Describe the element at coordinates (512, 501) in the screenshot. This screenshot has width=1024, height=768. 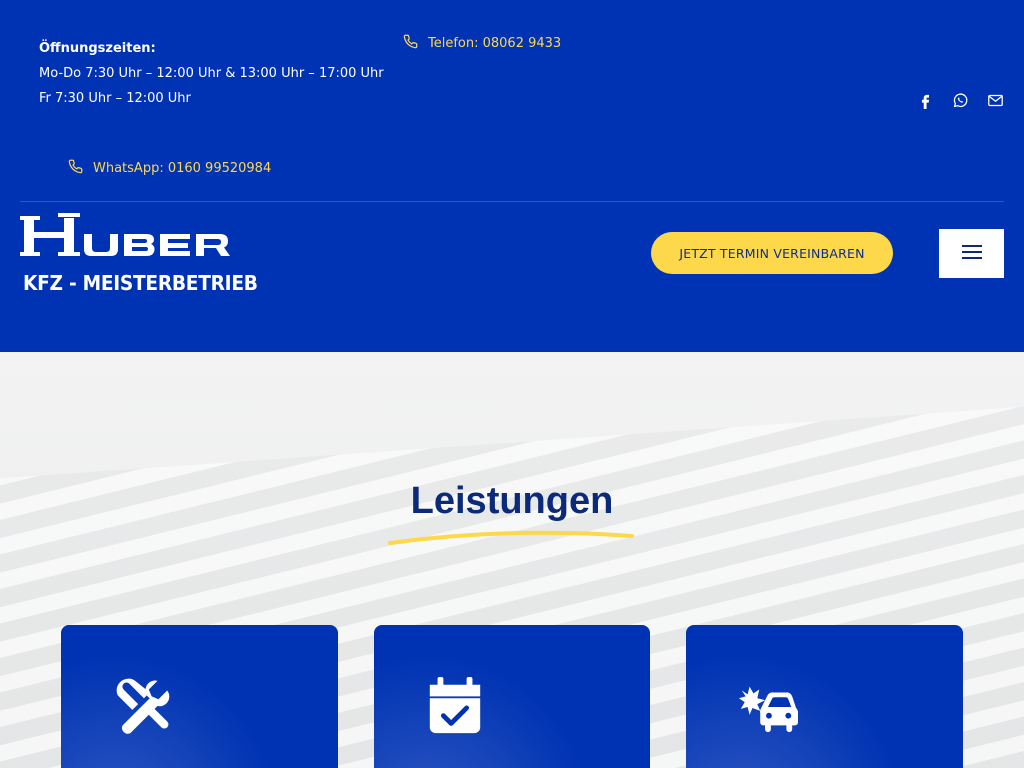
I see `section-title: Leistungen` at that location.